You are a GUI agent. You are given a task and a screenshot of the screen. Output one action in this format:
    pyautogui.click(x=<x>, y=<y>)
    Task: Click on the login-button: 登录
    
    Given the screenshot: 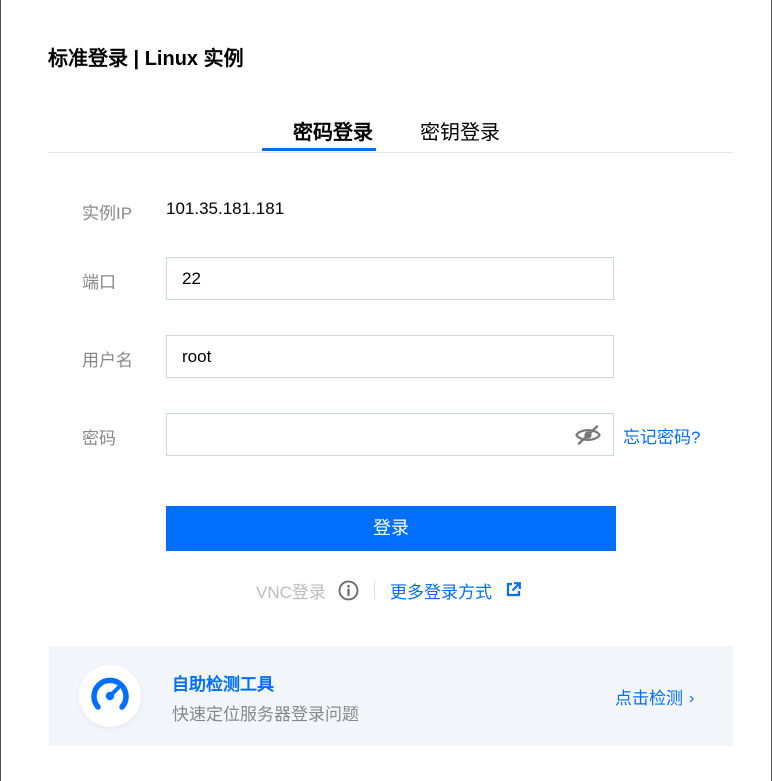 What is the action you would take?
    pyautogui.click(x=391, y=528)
    